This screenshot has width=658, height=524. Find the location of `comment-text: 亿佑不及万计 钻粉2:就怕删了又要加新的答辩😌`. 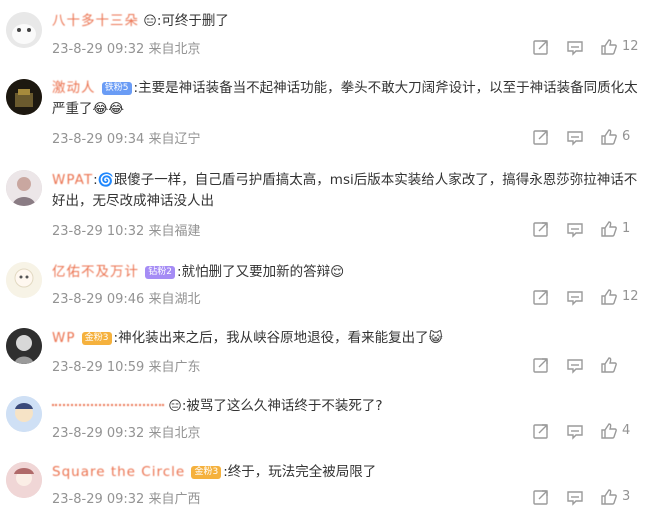

comment-text: 亿佑不及万计 钻粉2:就怕删了又要加新的答辩😌 is located at coordinates (349, 272).